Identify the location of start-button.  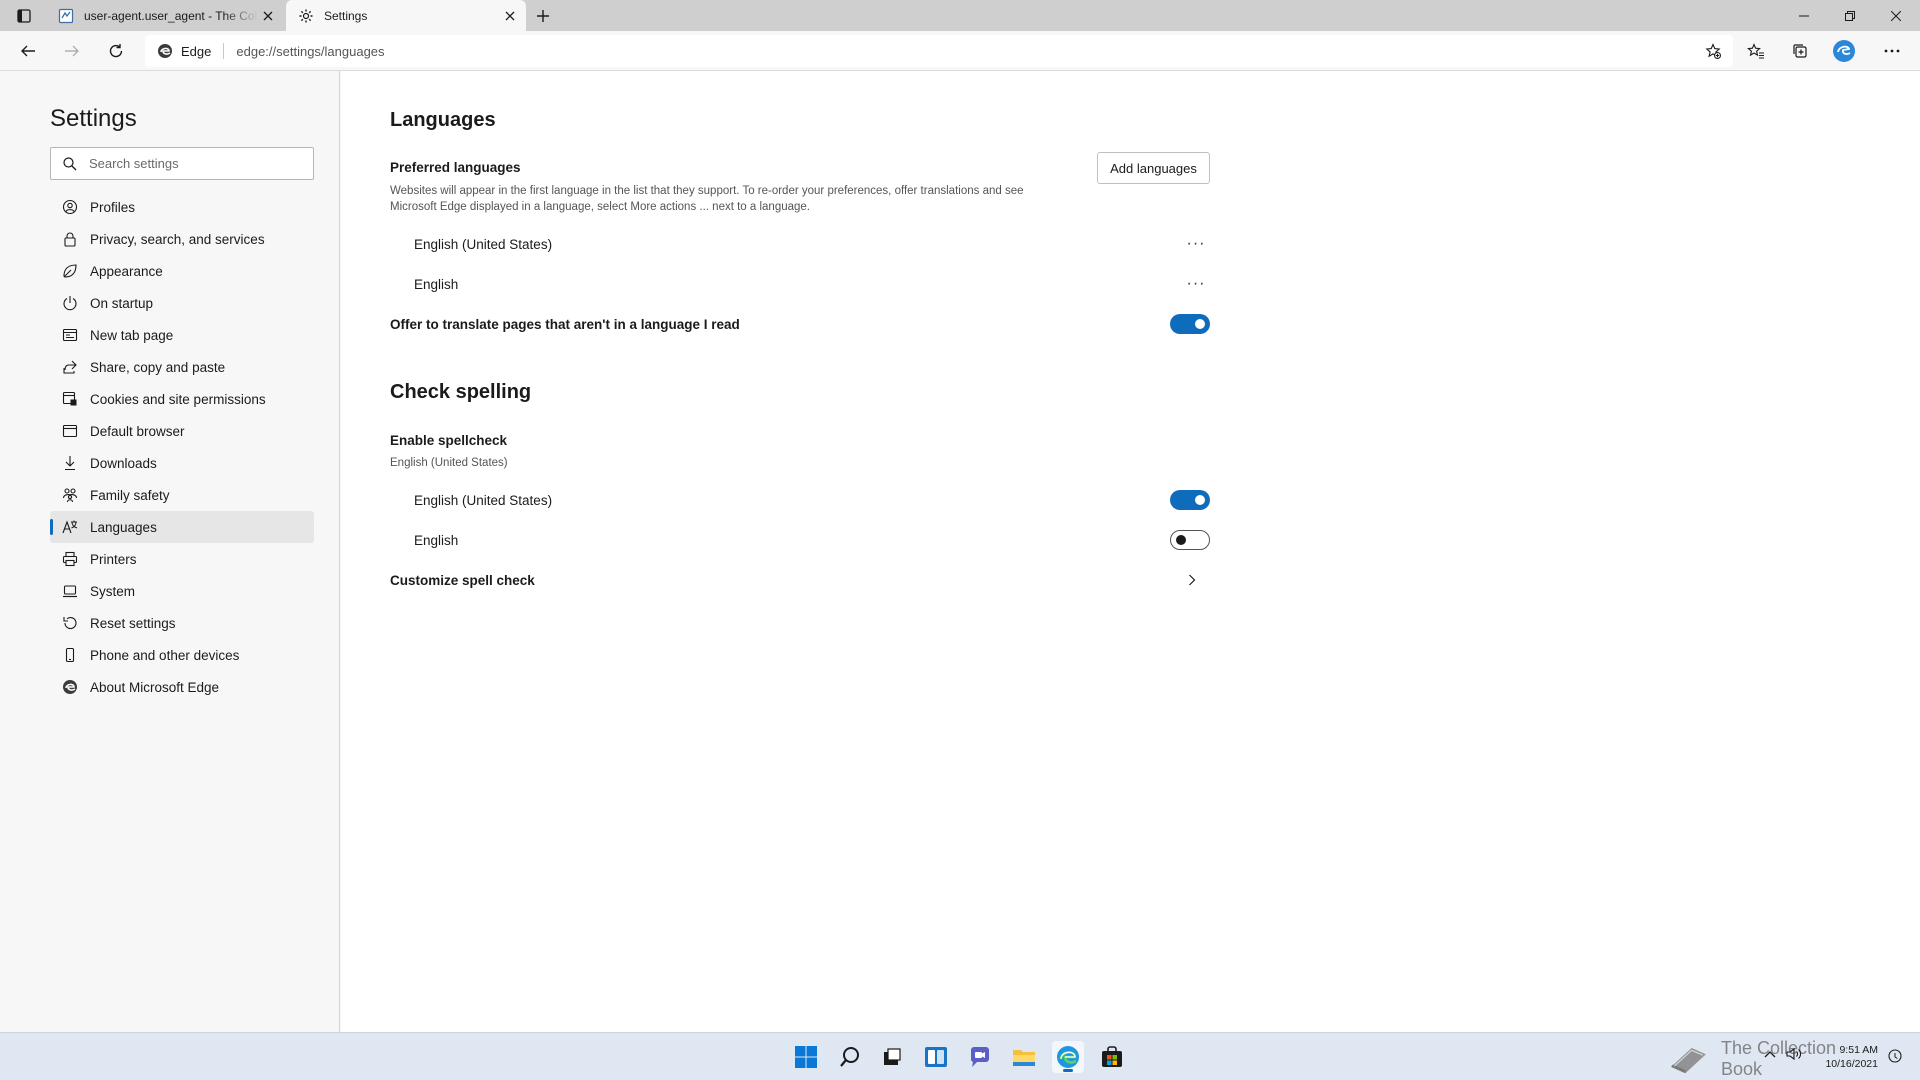
(806, 1057).